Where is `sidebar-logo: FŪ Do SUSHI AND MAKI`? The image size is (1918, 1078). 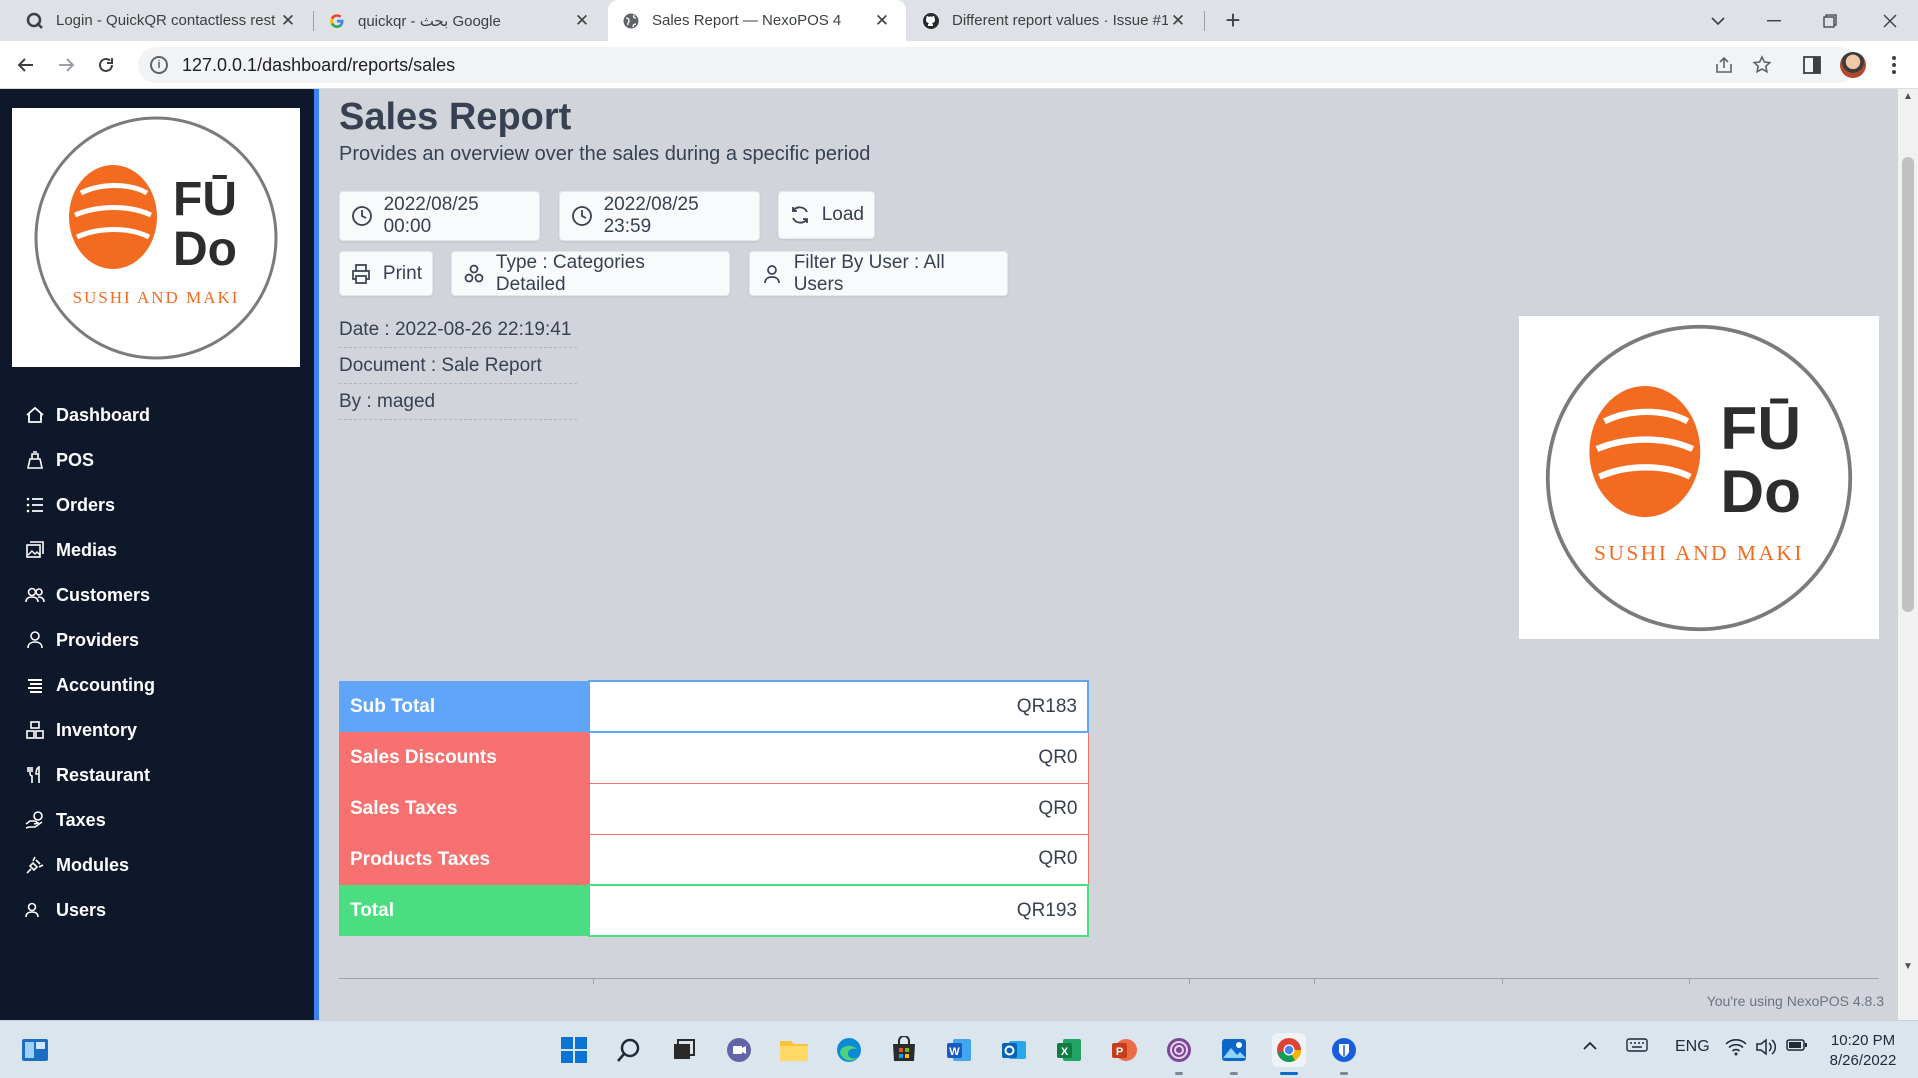
sidebar-logo: FŪ Do SUSHI AND MAKI is located at coordinates (156, 237).